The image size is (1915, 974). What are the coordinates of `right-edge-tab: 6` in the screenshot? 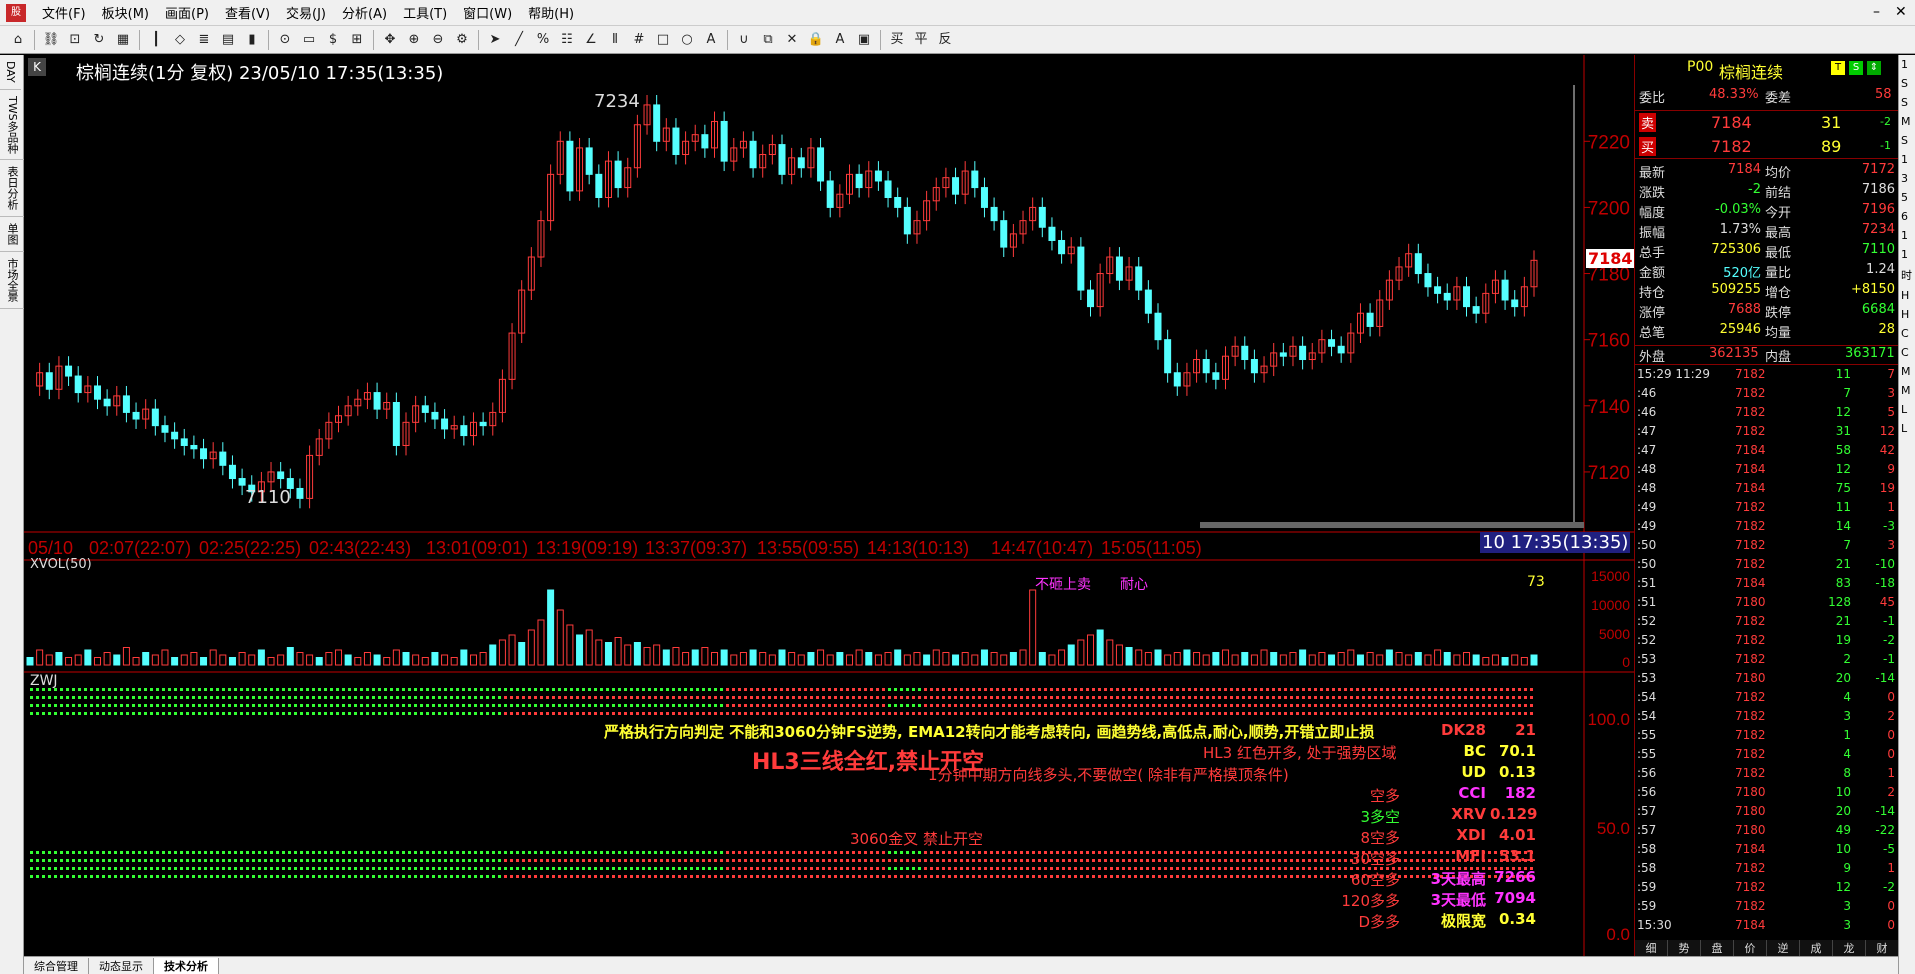 It's located at (1907, 216).